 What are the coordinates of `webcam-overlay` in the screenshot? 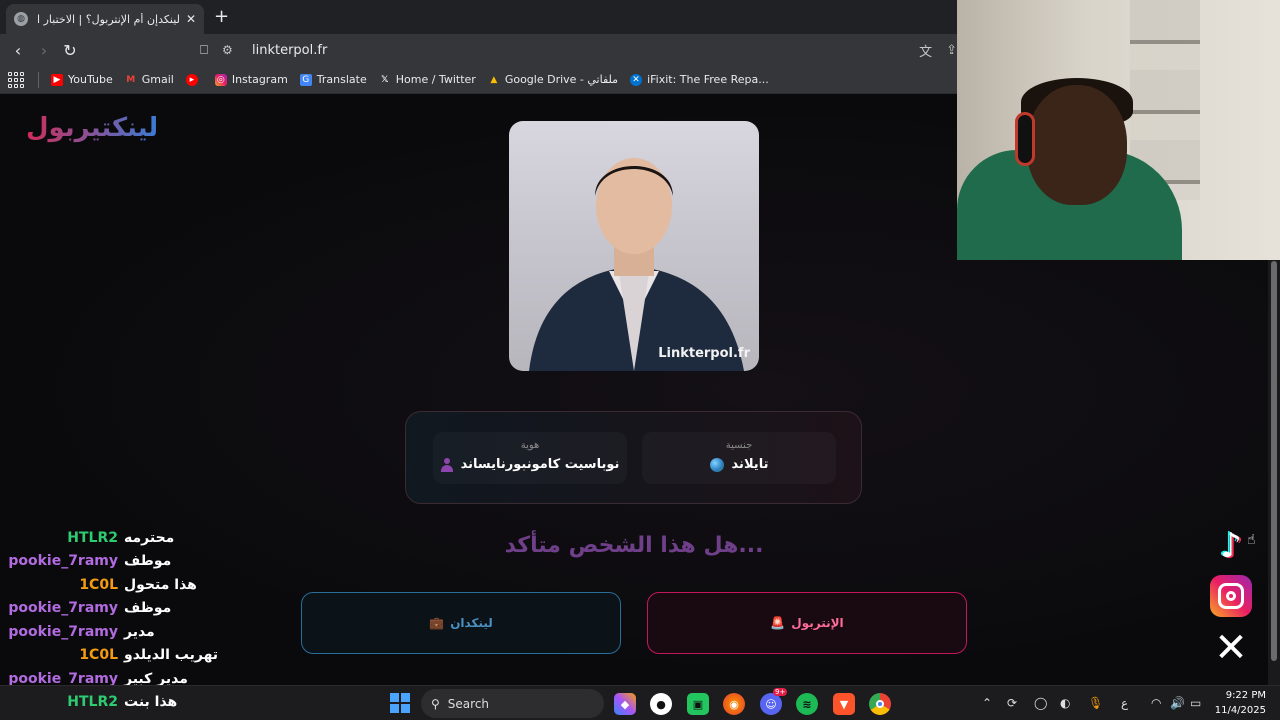 It's located at (1118, 130).